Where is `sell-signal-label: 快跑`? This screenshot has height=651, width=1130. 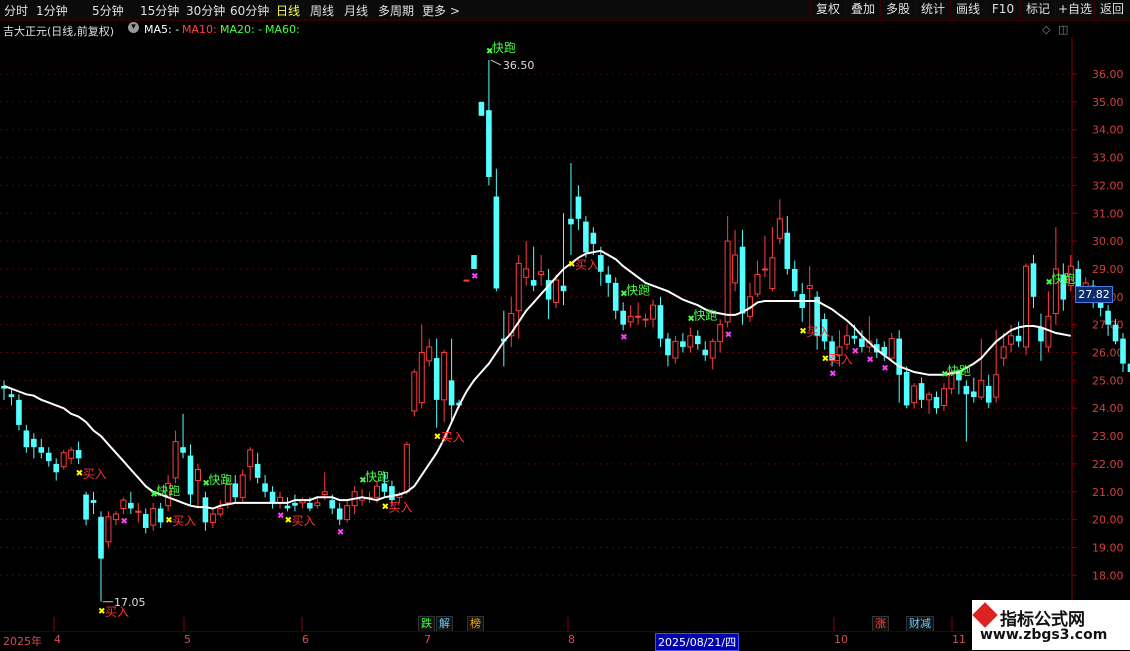
sell-signal-label: 快跑 is located at coordinates (638, 290).